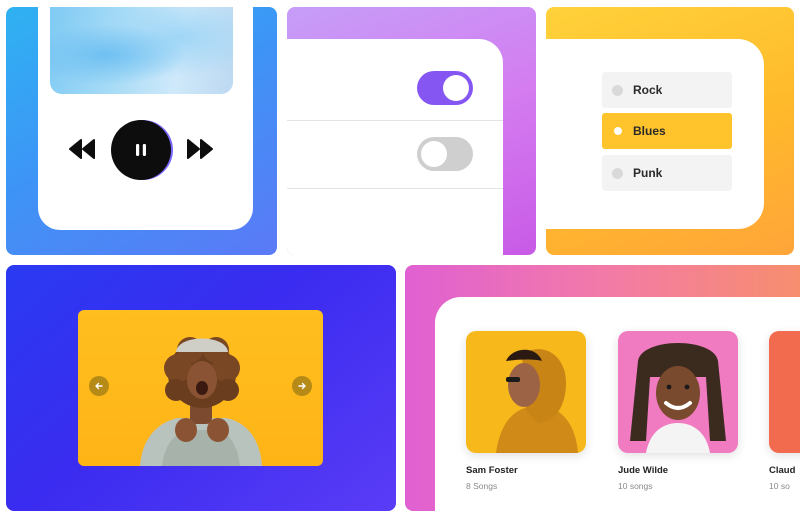 This screenshot has height=521, width=800. I want to click on genre-radio-tile: Rock Blues Punk, so click(670, 131).